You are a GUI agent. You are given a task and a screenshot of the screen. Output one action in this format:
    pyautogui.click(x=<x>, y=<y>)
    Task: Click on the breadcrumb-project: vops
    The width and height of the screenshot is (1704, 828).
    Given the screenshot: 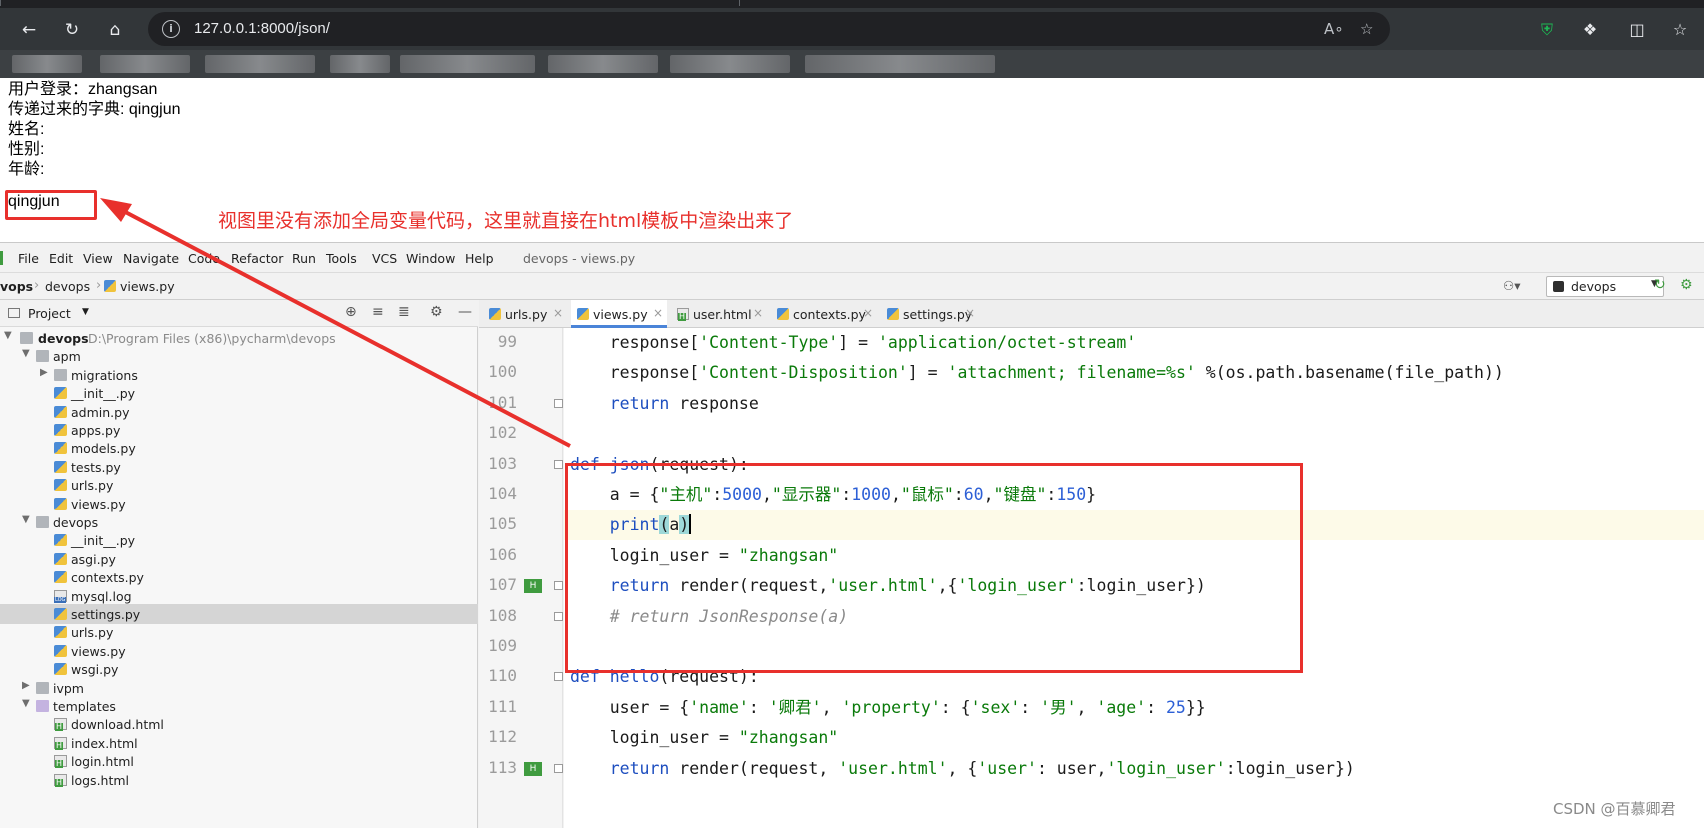 What is the action you would take?
    pyautogui.click(x=16, y=286)
    